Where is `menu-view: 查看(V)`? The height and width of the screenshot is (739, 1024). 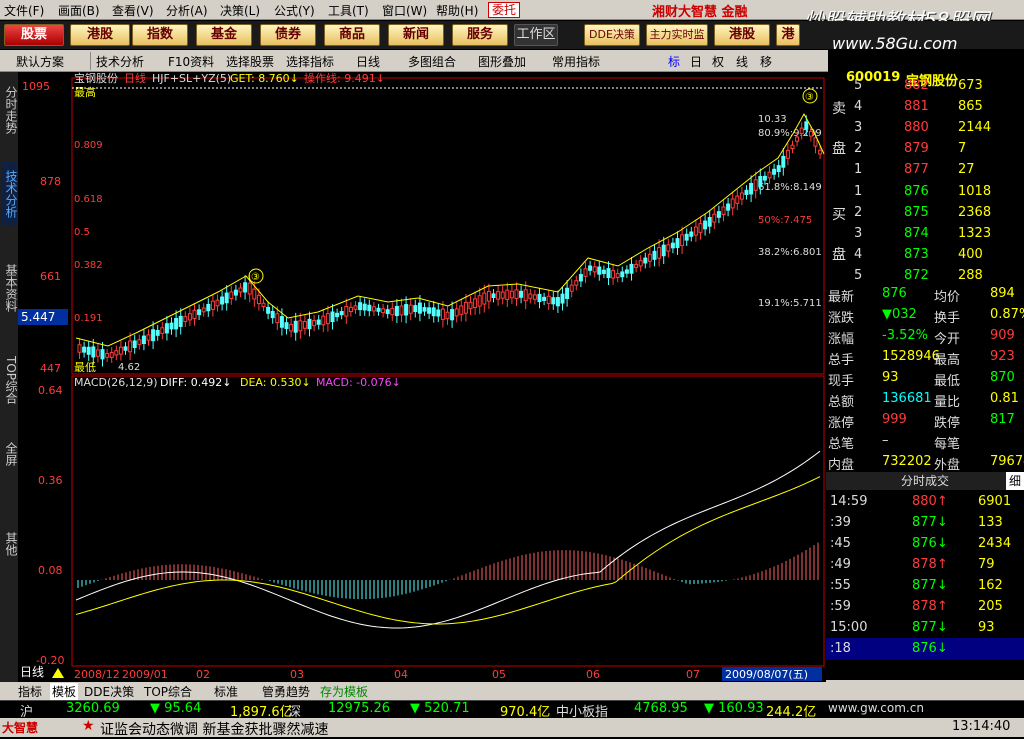
menu-view: 查看(V) is located at coordinates (133, 10).